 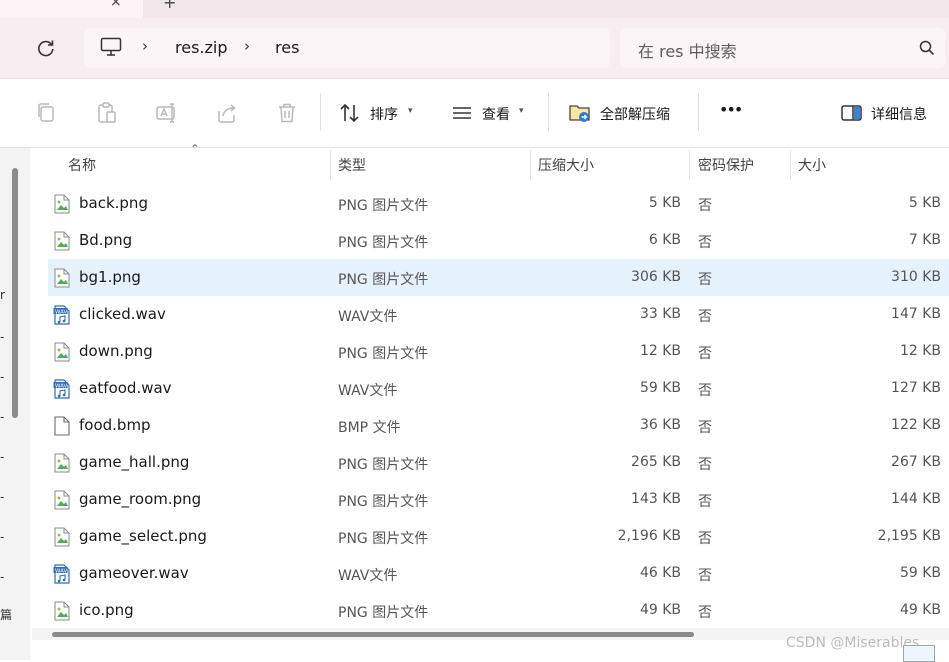 What do you see at coordinates (635, 114) in the screenshot?
I see `extract-all-button: 全部解压缩` at bounding box center [635, 114].